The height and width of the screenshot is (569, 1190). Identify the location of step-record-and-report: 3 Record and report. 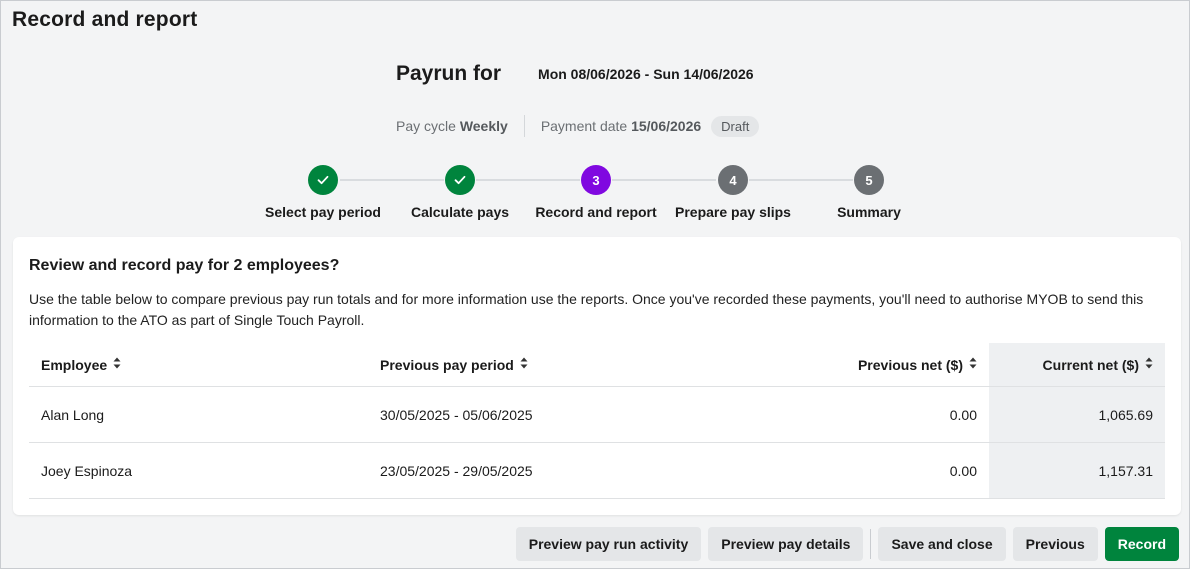
(596, 192).